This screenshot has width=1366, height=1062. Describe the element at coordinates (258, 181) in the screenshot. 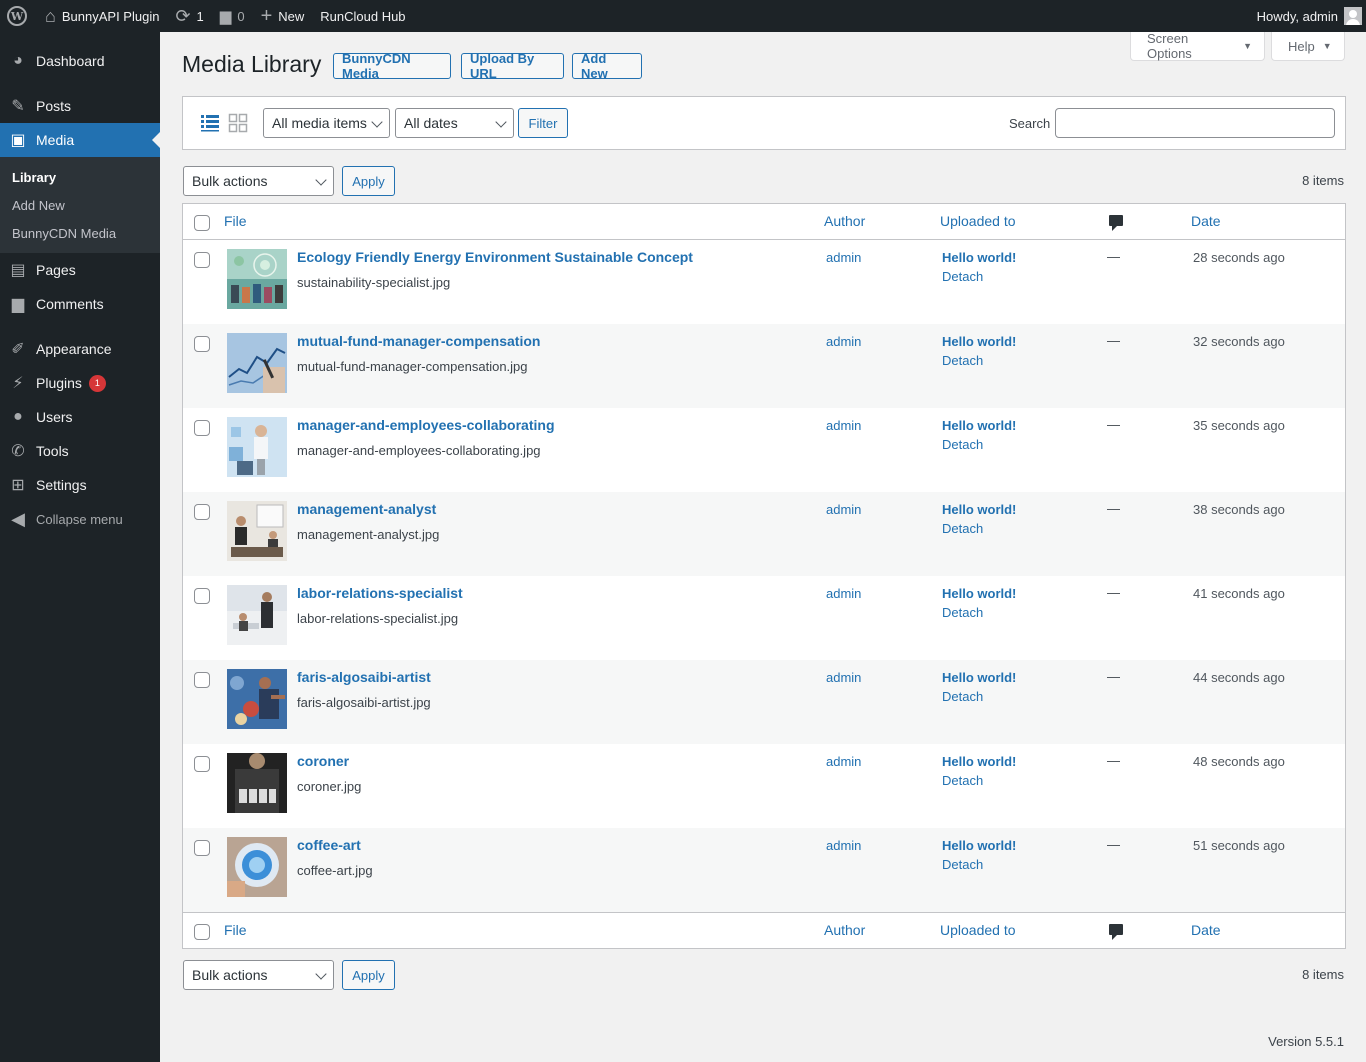

I see `bulk-actions-select-top: Bulk actions` at that location.